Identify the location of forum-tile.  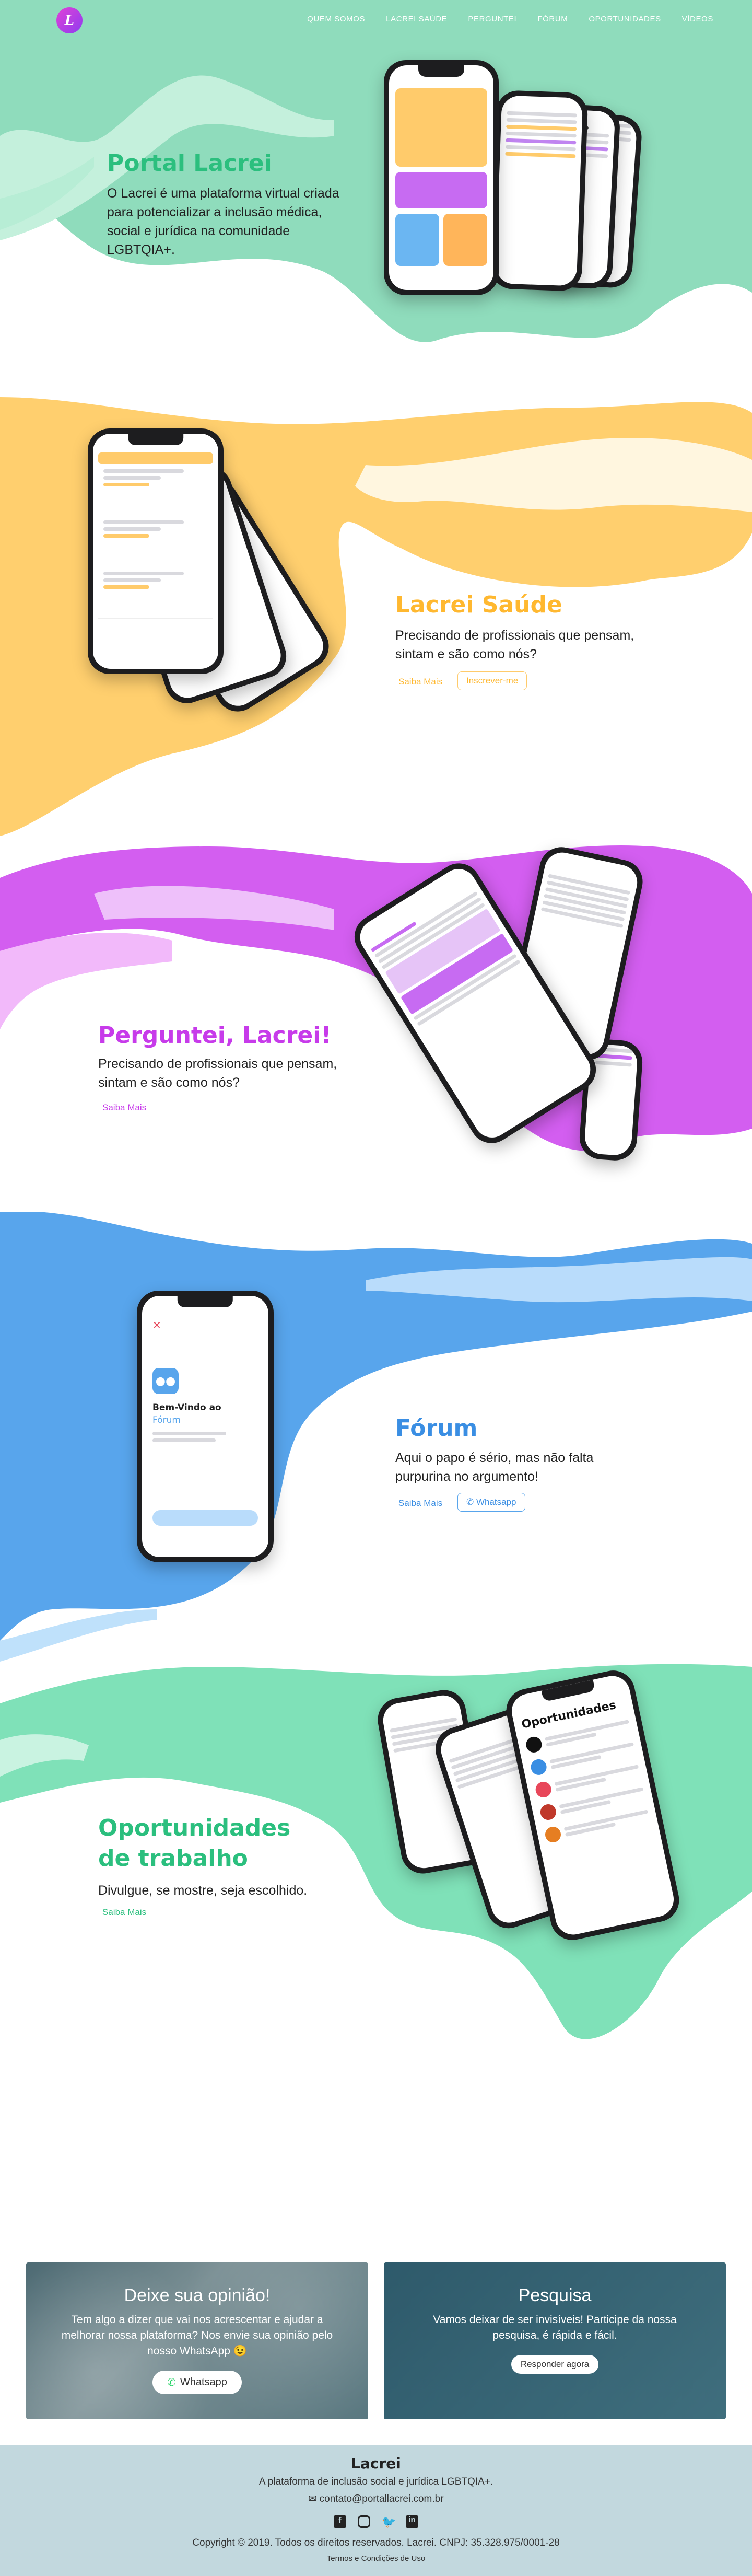
(417, 240).